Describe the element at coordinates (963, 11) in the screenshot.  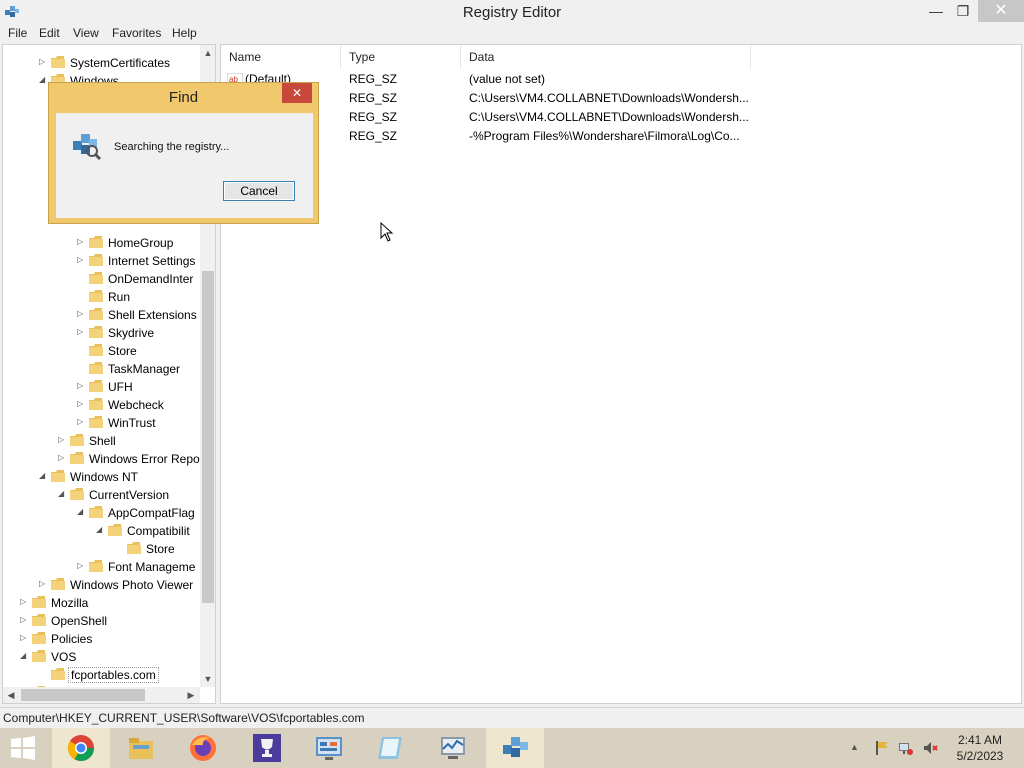
I see `restore-button: ❐` at that location.